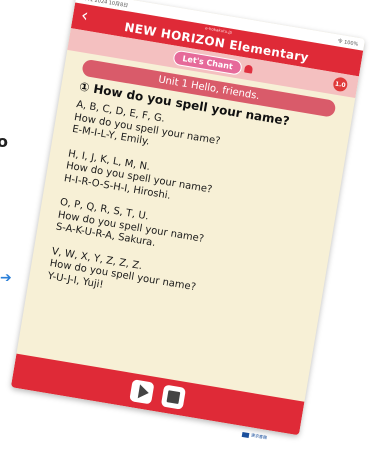 The image size is (376, 450). I want to click on background-arrow-icon: ➔, so click(6, 278).